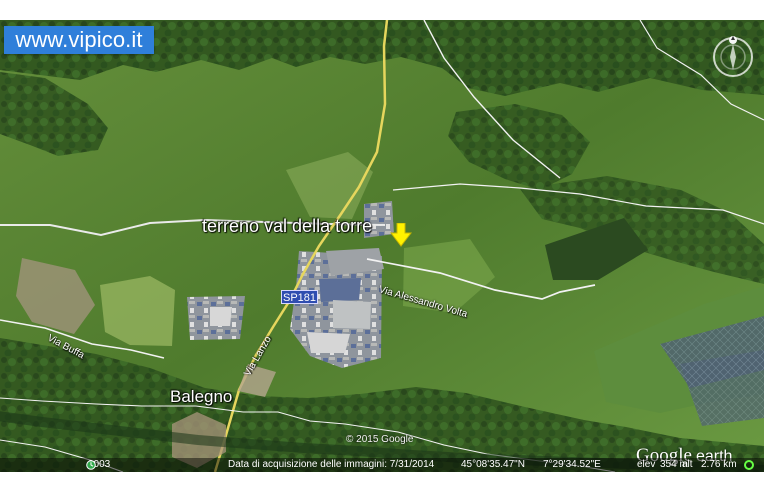 This screenshot has width=764, height=492. What do you see at coordinates (401, 235) in the screenshot?
I see `yellow-down-arrow-icon` at bounding box center [401, 235].